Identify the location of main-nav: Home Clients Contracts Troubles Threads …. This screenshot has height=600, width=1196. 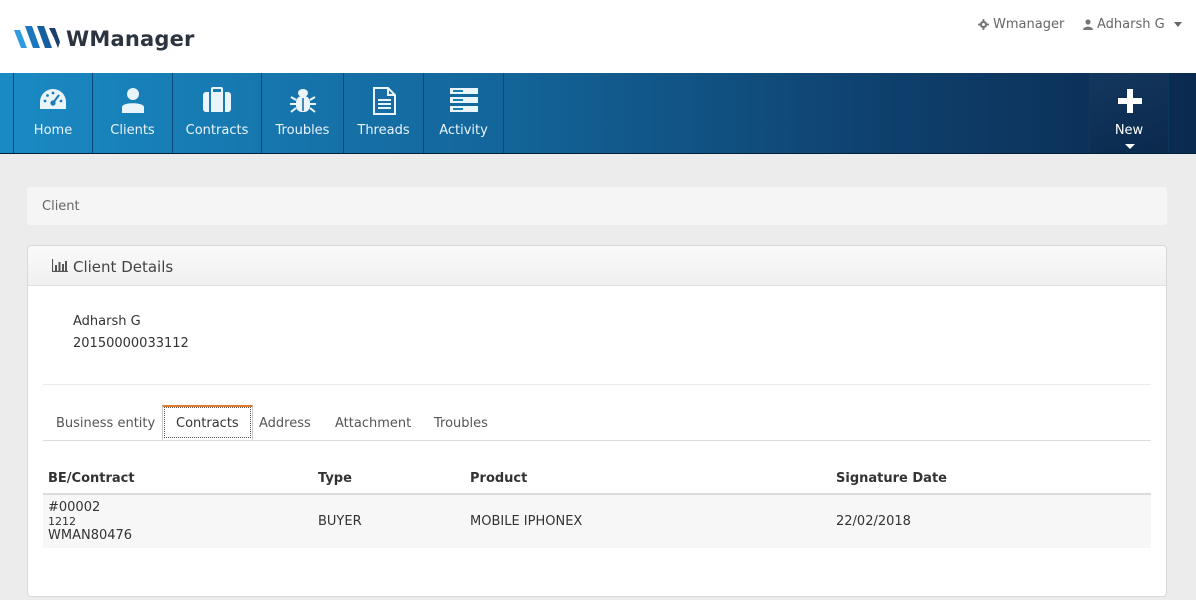
(598, 113).